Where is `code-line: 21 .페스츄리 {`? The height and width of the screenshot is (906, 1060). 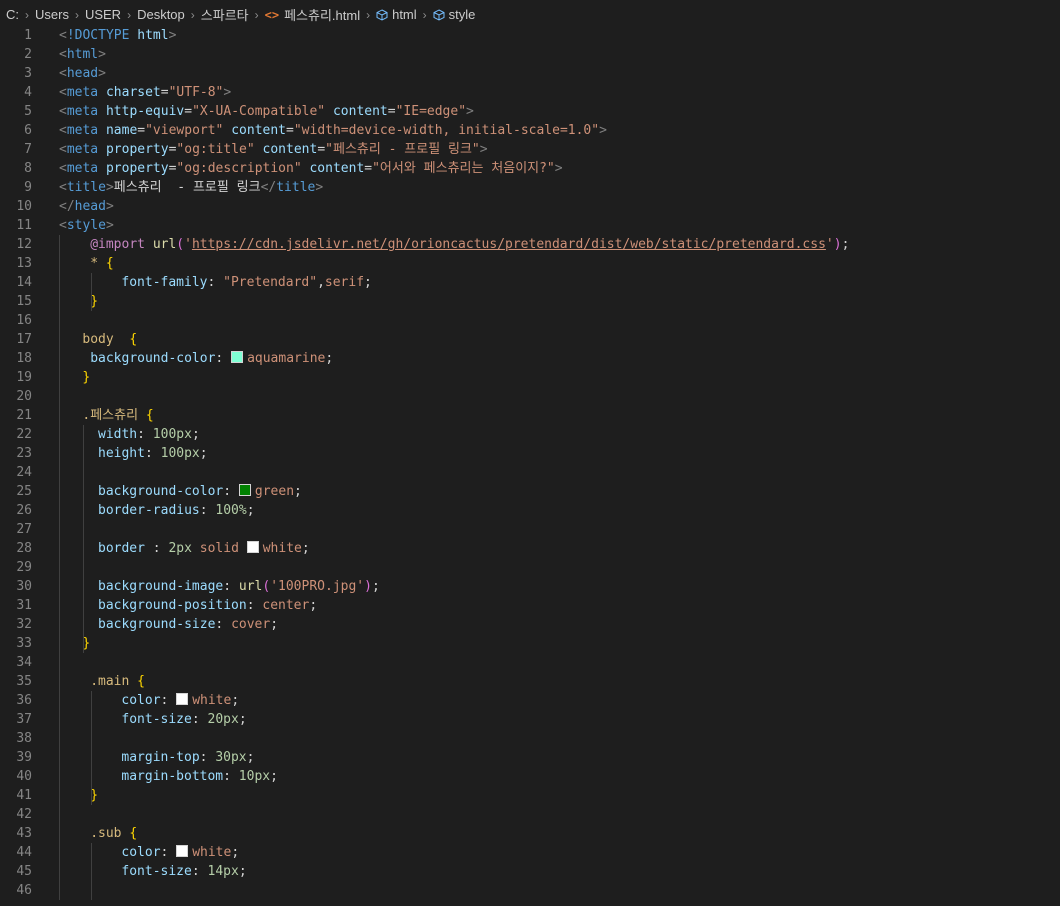
code-line: 21 .페스츄리 { is located at coordinates (530, 415).